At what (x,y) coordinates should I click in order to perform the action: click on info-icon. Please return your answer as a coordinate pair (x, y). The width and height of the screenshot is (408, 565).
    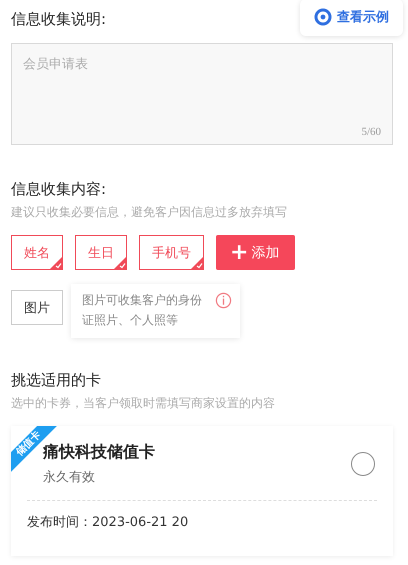
    Looking at the image, I should click on (223, 300).